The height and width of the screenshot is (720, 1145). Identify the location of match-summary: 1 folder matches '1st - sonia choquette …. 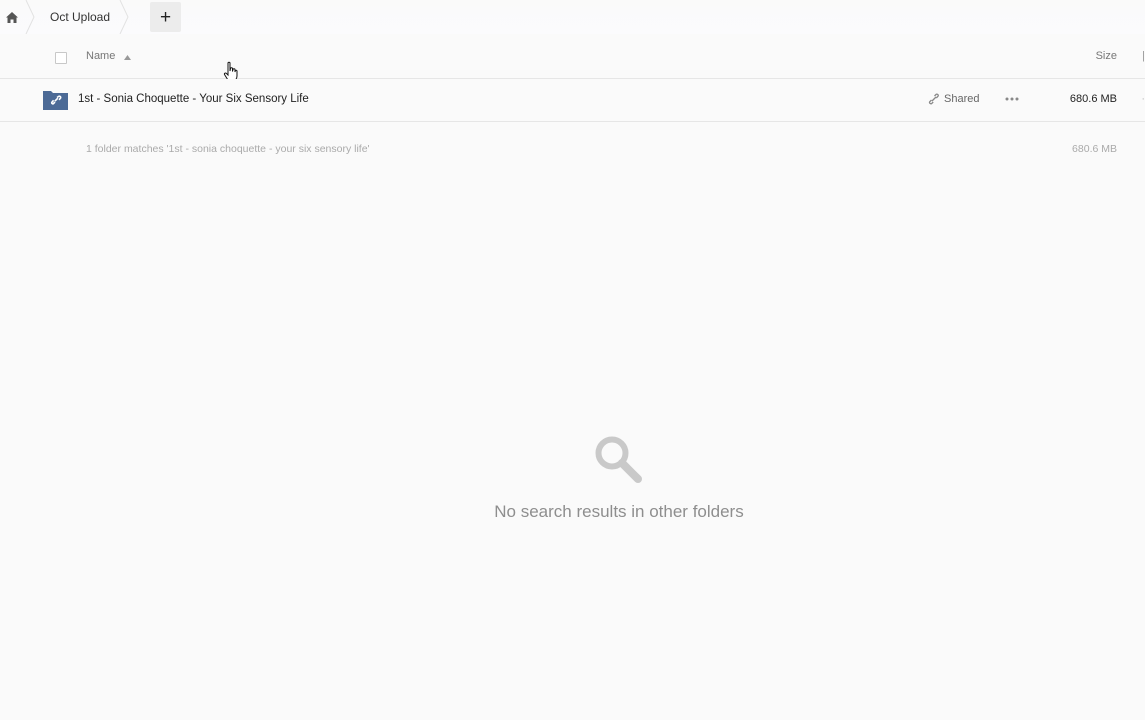
(228, 149).